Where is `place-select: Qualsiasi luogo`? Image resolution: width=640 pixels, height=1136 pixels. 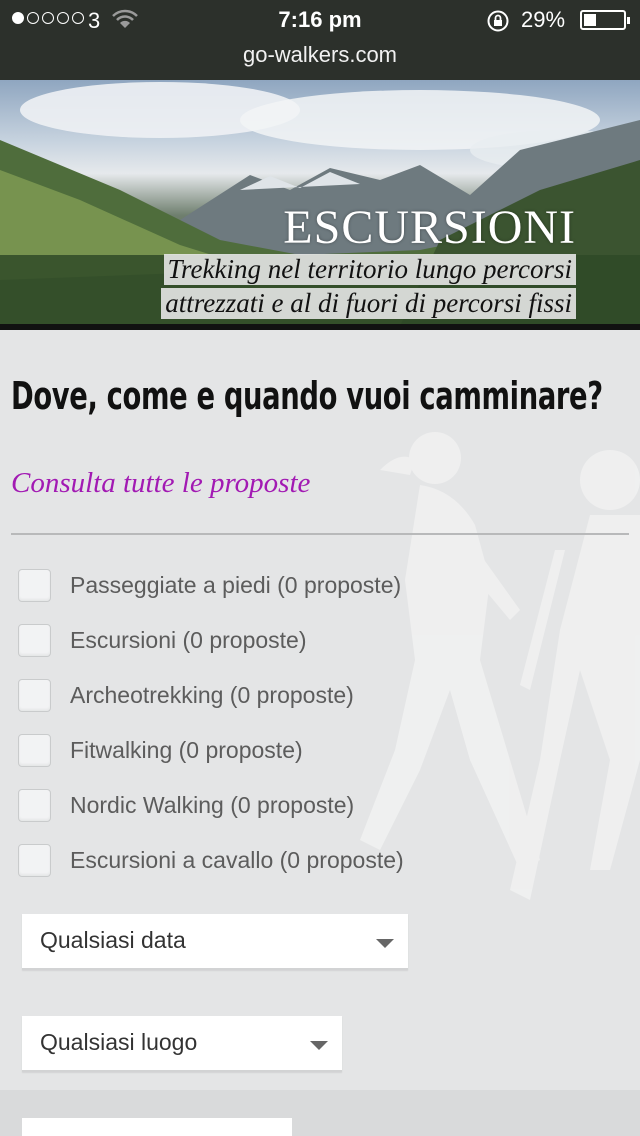 place-select: Qualsiasi luogo is located at coordinates (182, 1044).